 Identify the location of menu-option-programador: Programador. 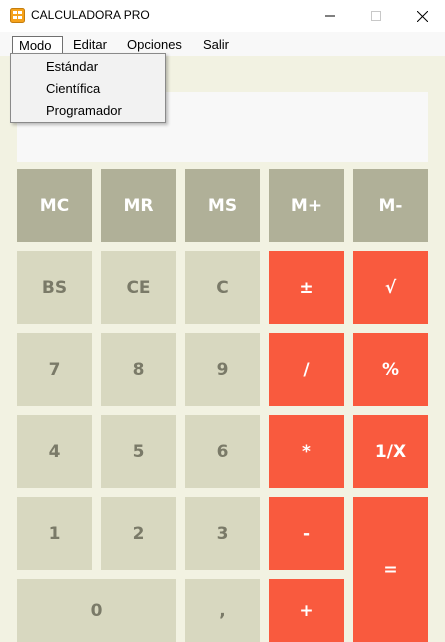
(84, 110).